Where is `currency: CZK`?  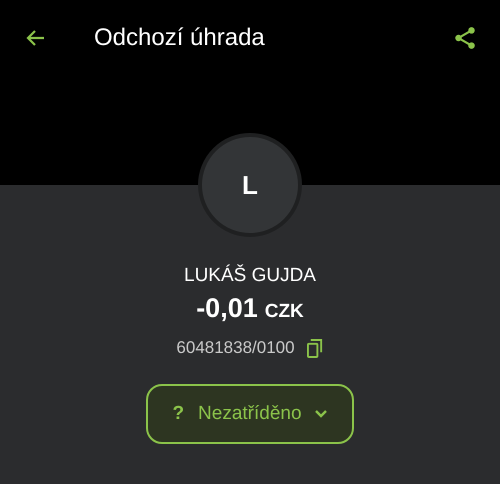
currency: CZK is located at coordinates (284, 312).